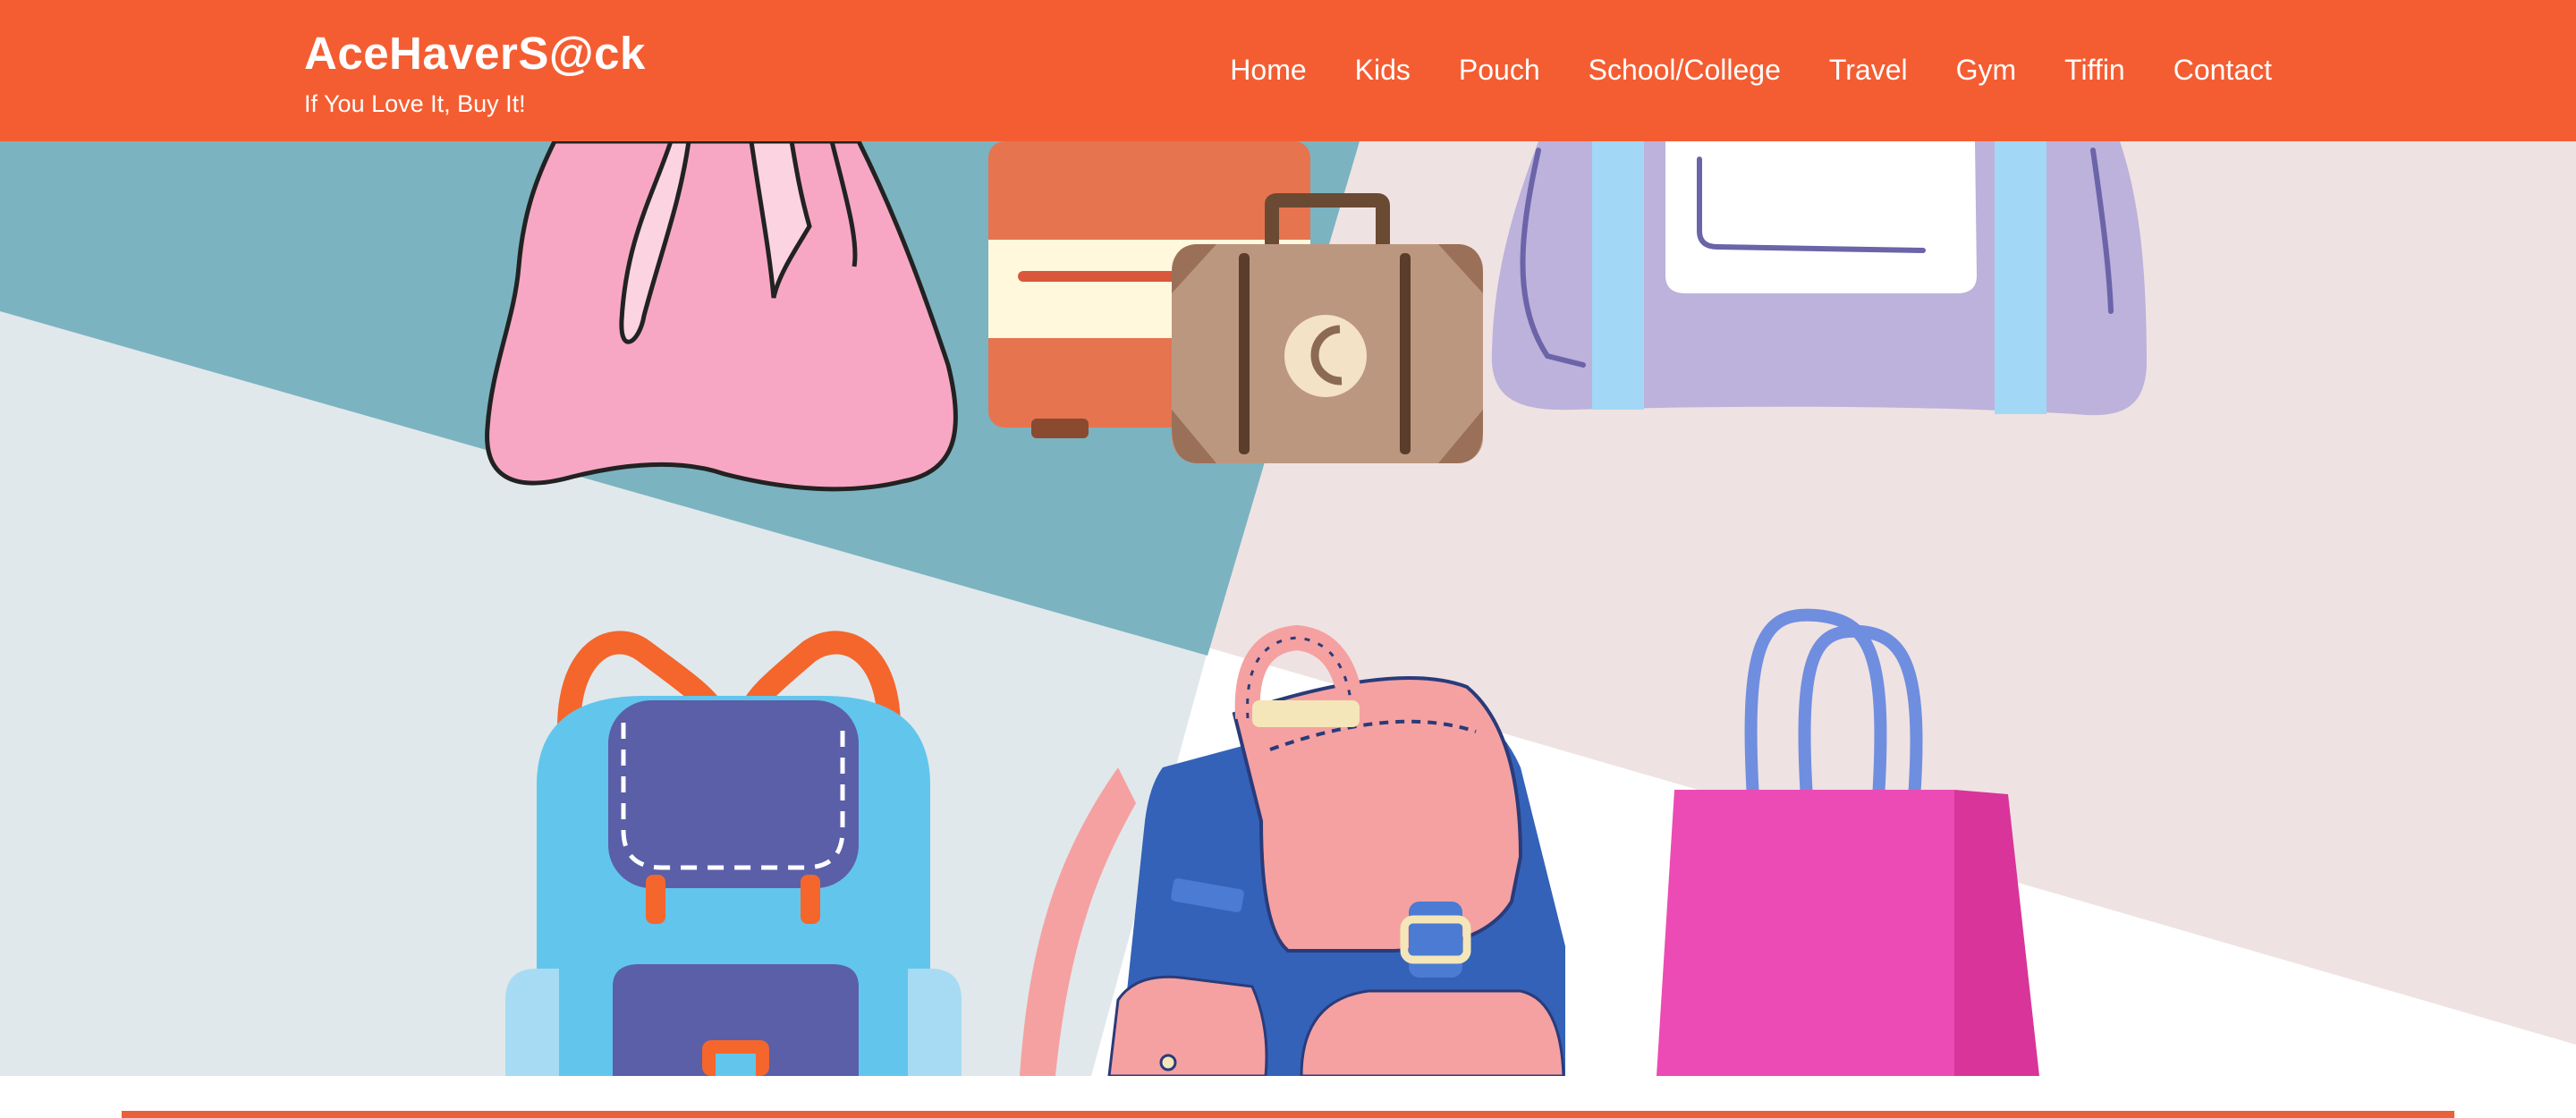  What do you see at coordinates (1288, 1114) in the screenshot?
I see `section-divider` at bounding box center [1288, 1114].